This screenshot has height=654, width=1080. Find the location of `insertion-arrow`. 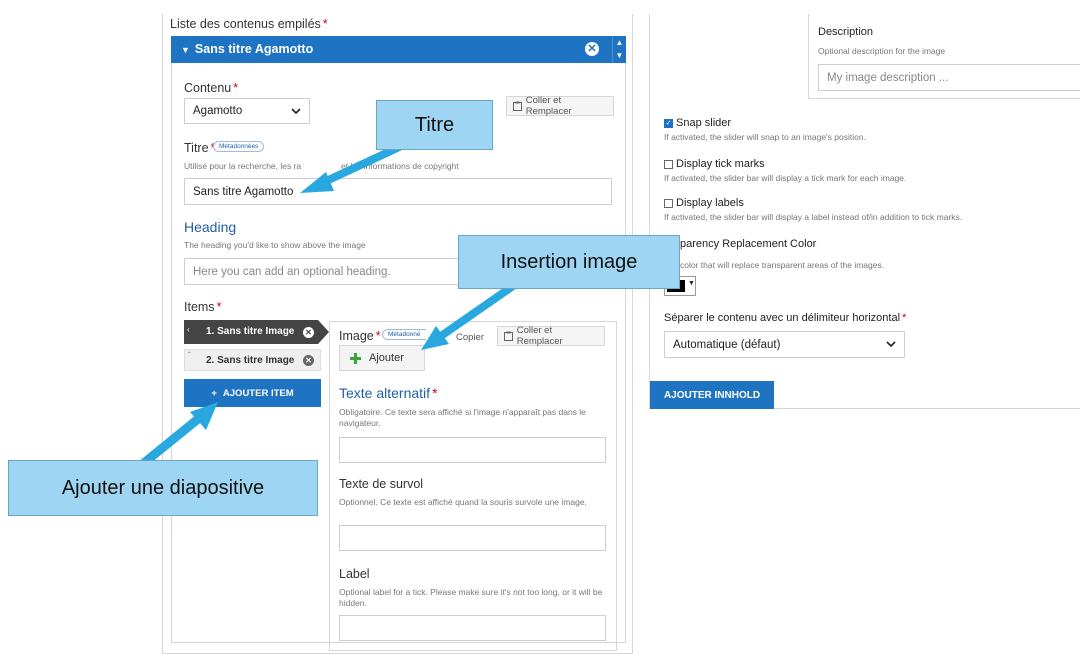

insertion-arrow is located at coordinates (477, 311).